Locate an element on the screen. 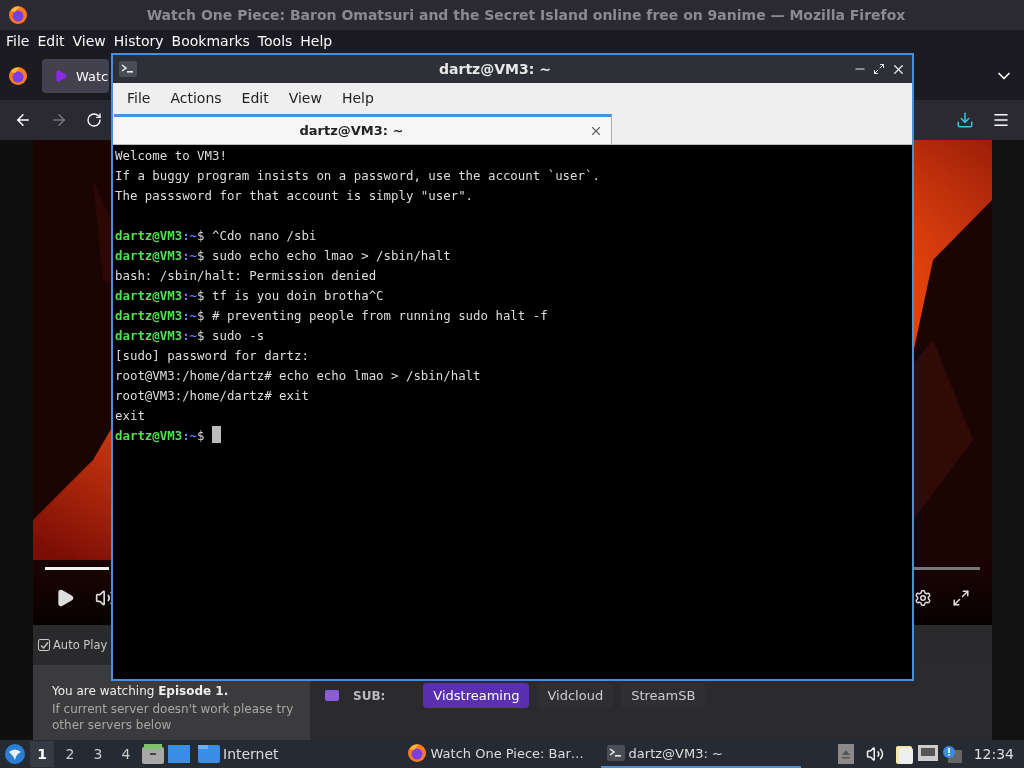 Image resolution: width=1024 pixels, height=768 pixels. server-button: Vidstreaming is located at coordinates (476, 695).